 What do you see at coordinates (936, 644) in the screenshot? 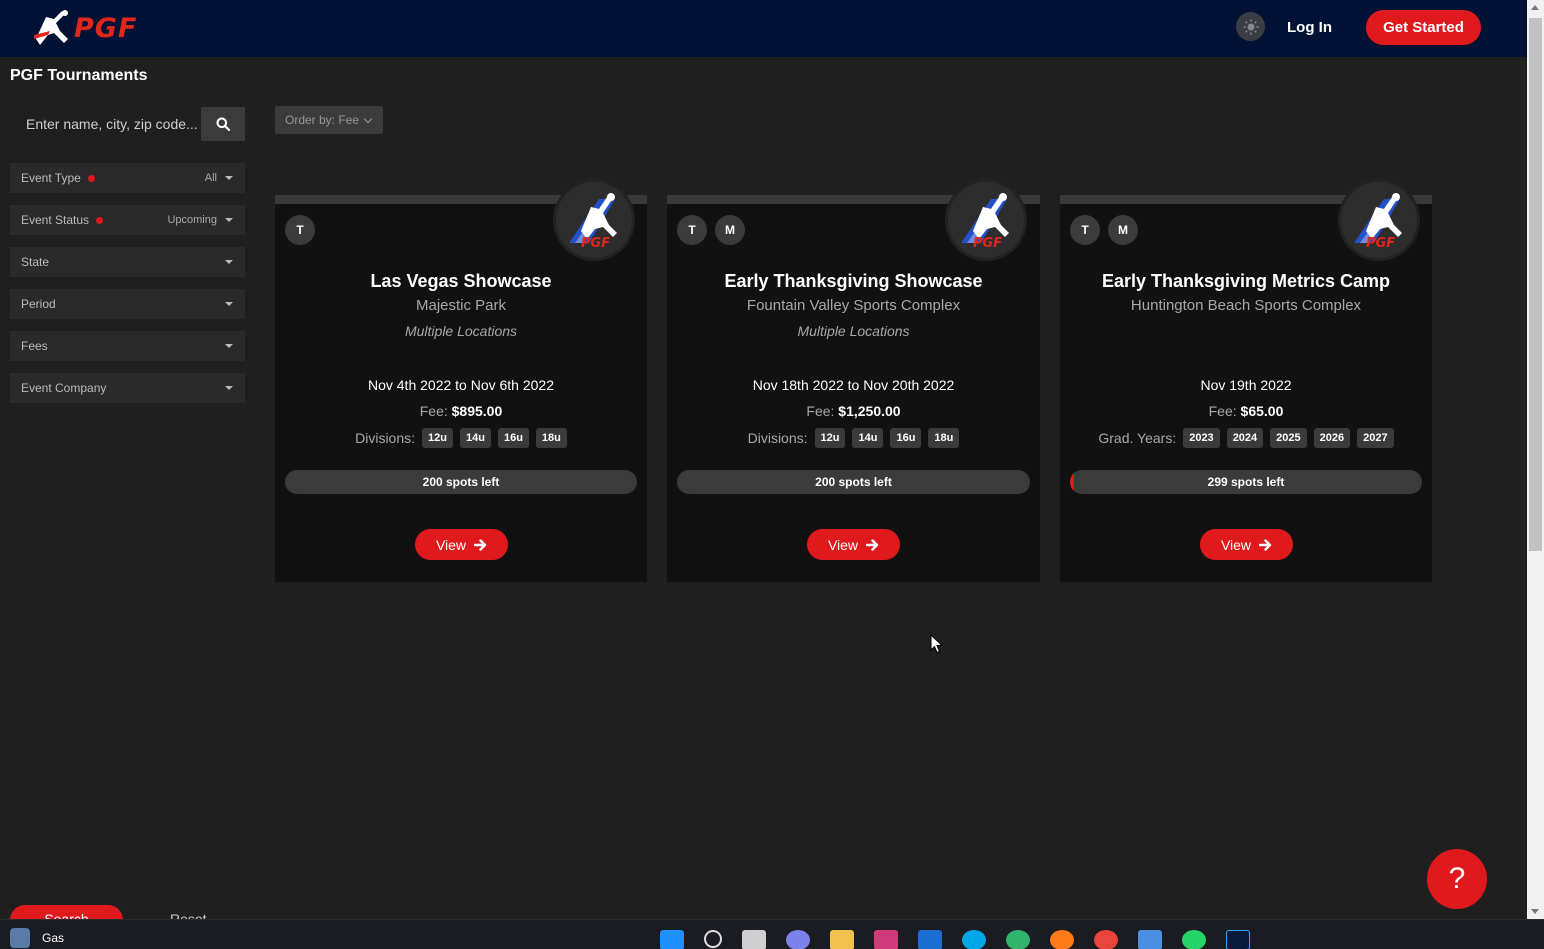
I see `mouse-cursor-icon` at bounding box center [936, 644].